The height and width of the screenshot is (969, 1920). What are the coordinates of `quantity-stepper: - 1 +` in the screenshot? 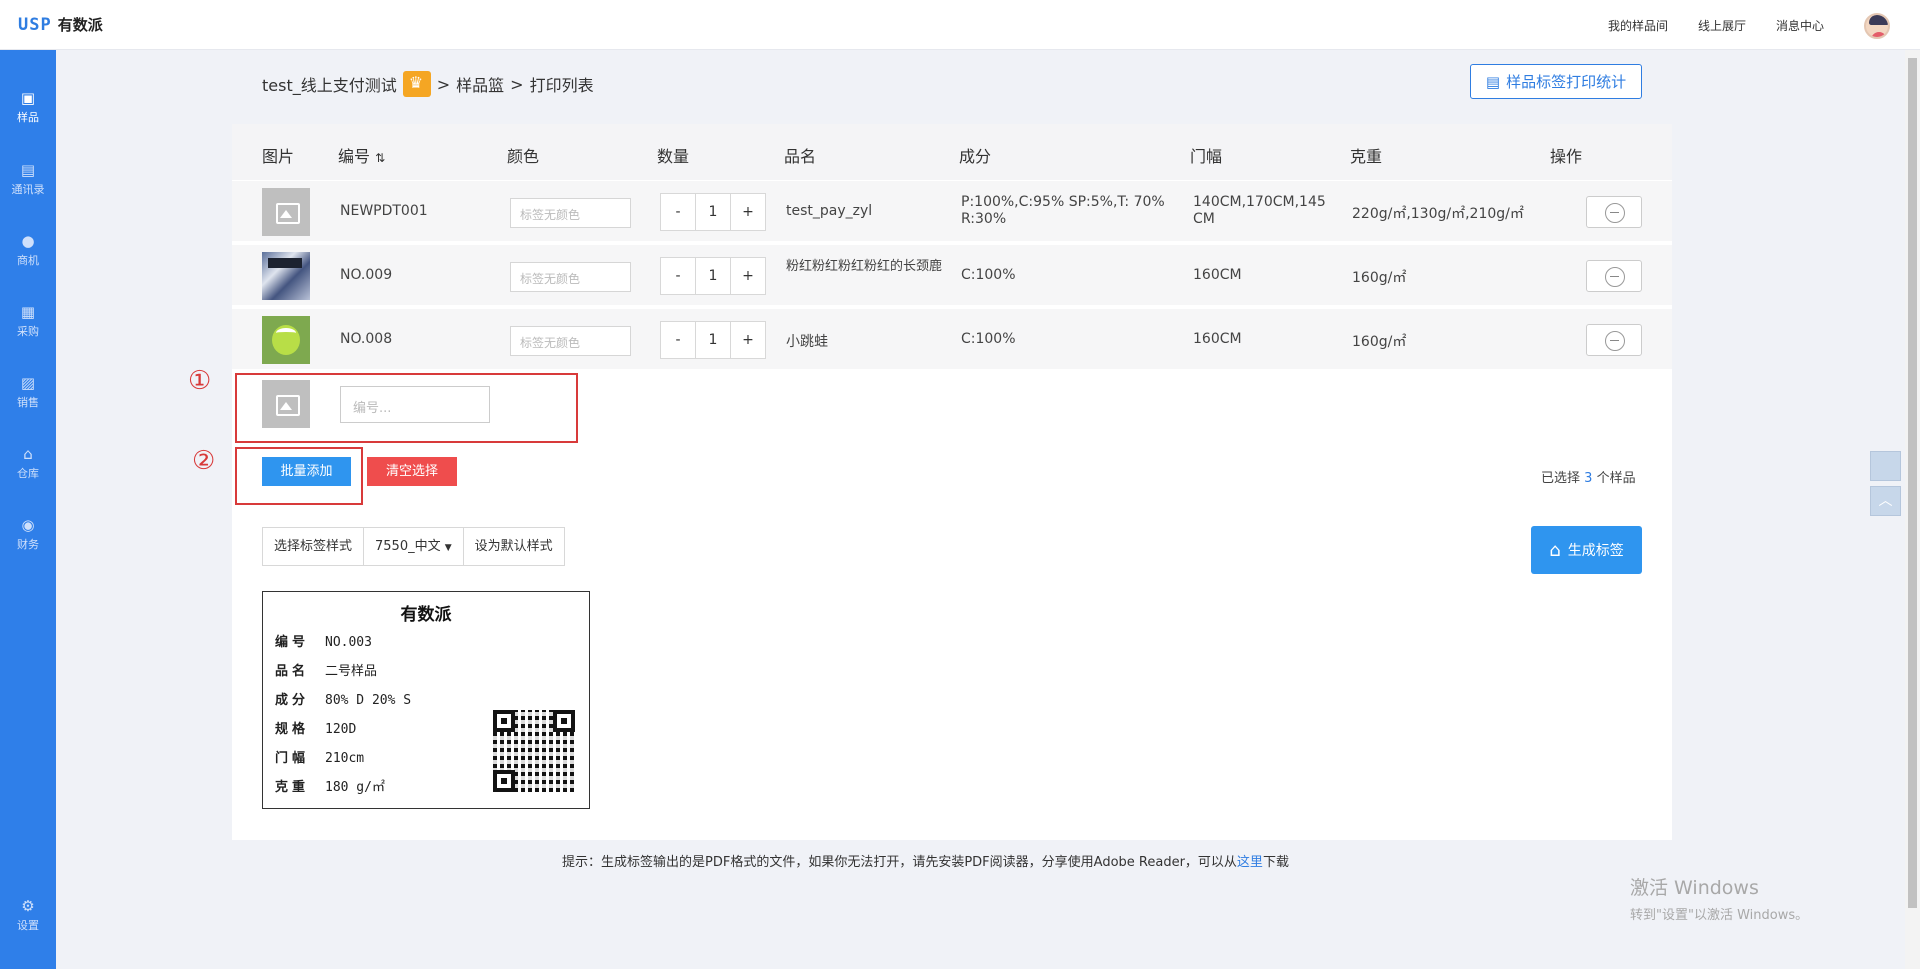 It's located at (713, 276).